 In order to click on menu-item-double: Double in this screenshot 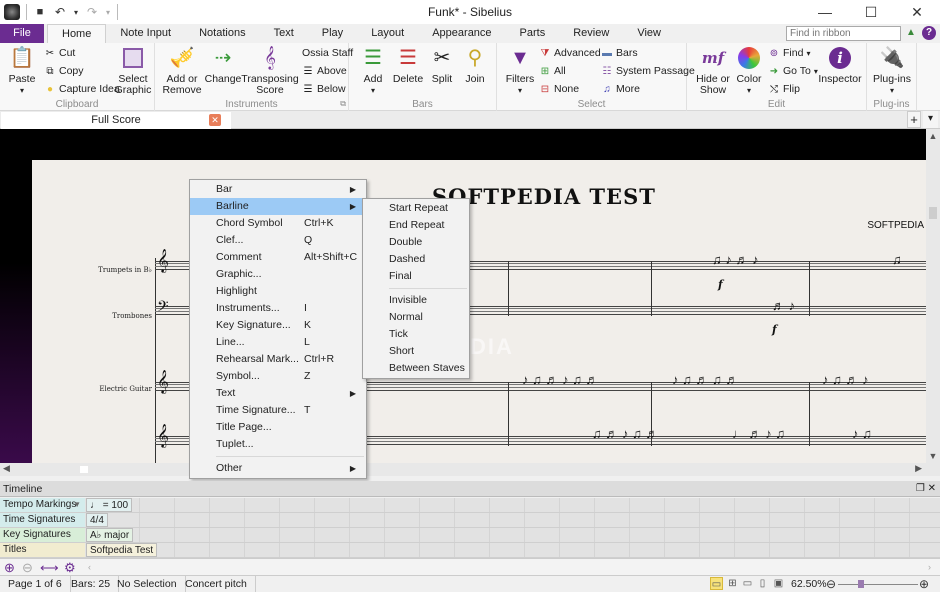, I will do `click(416, 242)`.